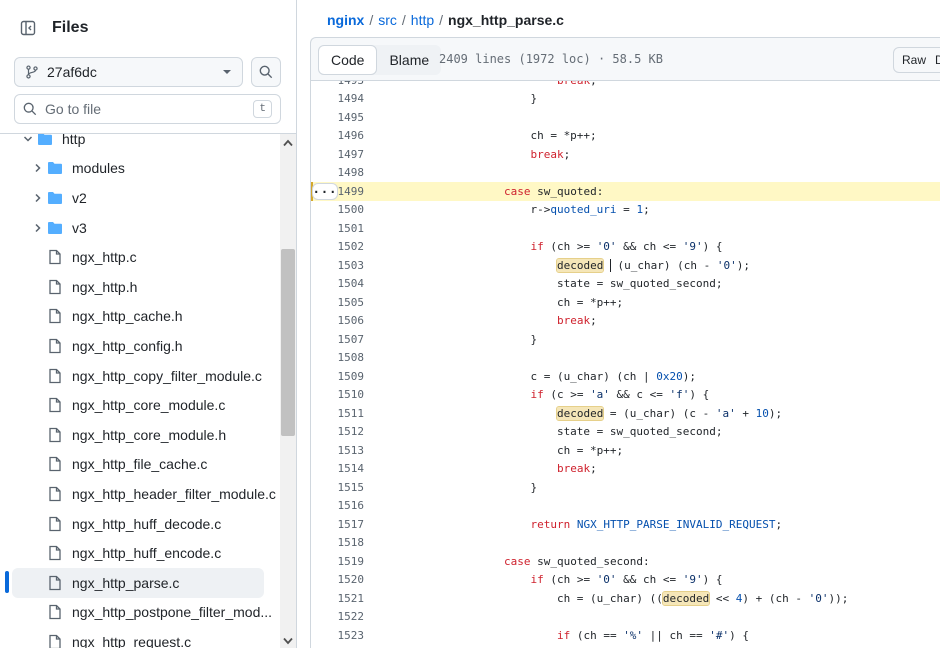  Describe the element at coordinates (338, 117) in the screenshot. I see `line-number: 1495` at that location.